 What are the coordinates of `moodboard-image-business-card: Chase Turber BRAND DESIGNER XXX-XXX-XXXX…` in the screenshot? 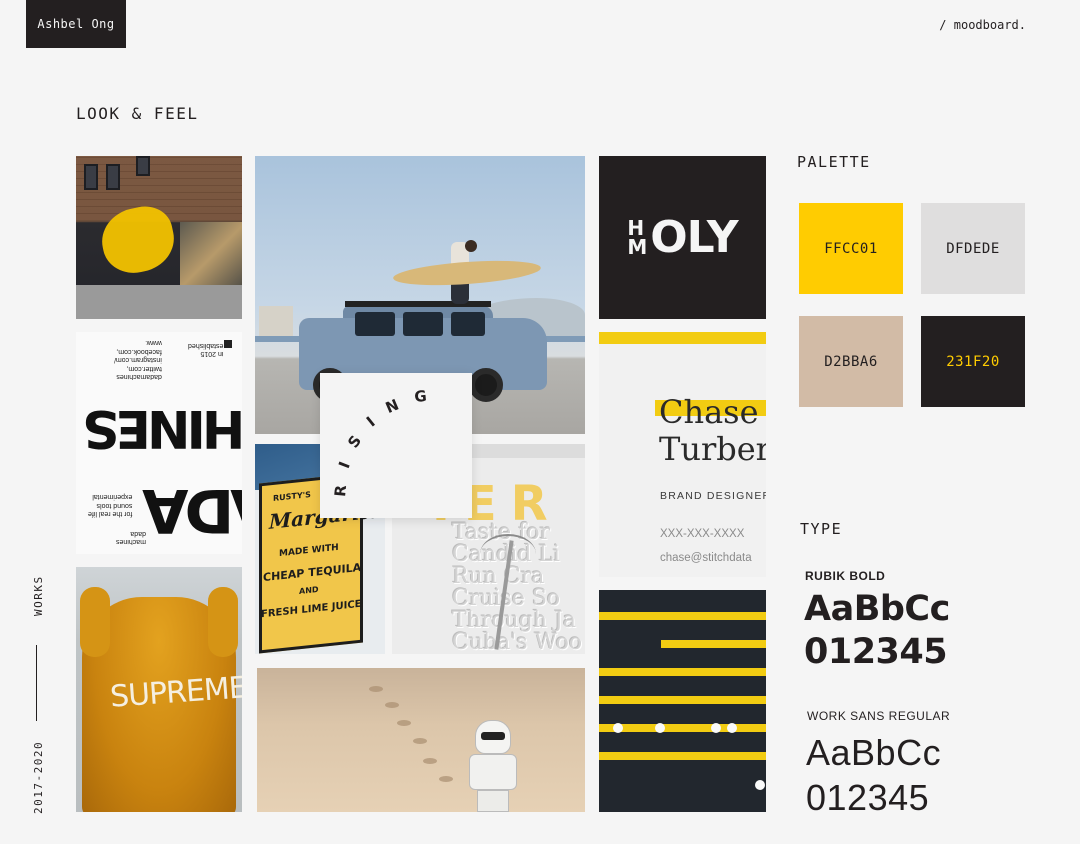 It's located at (682, 454).